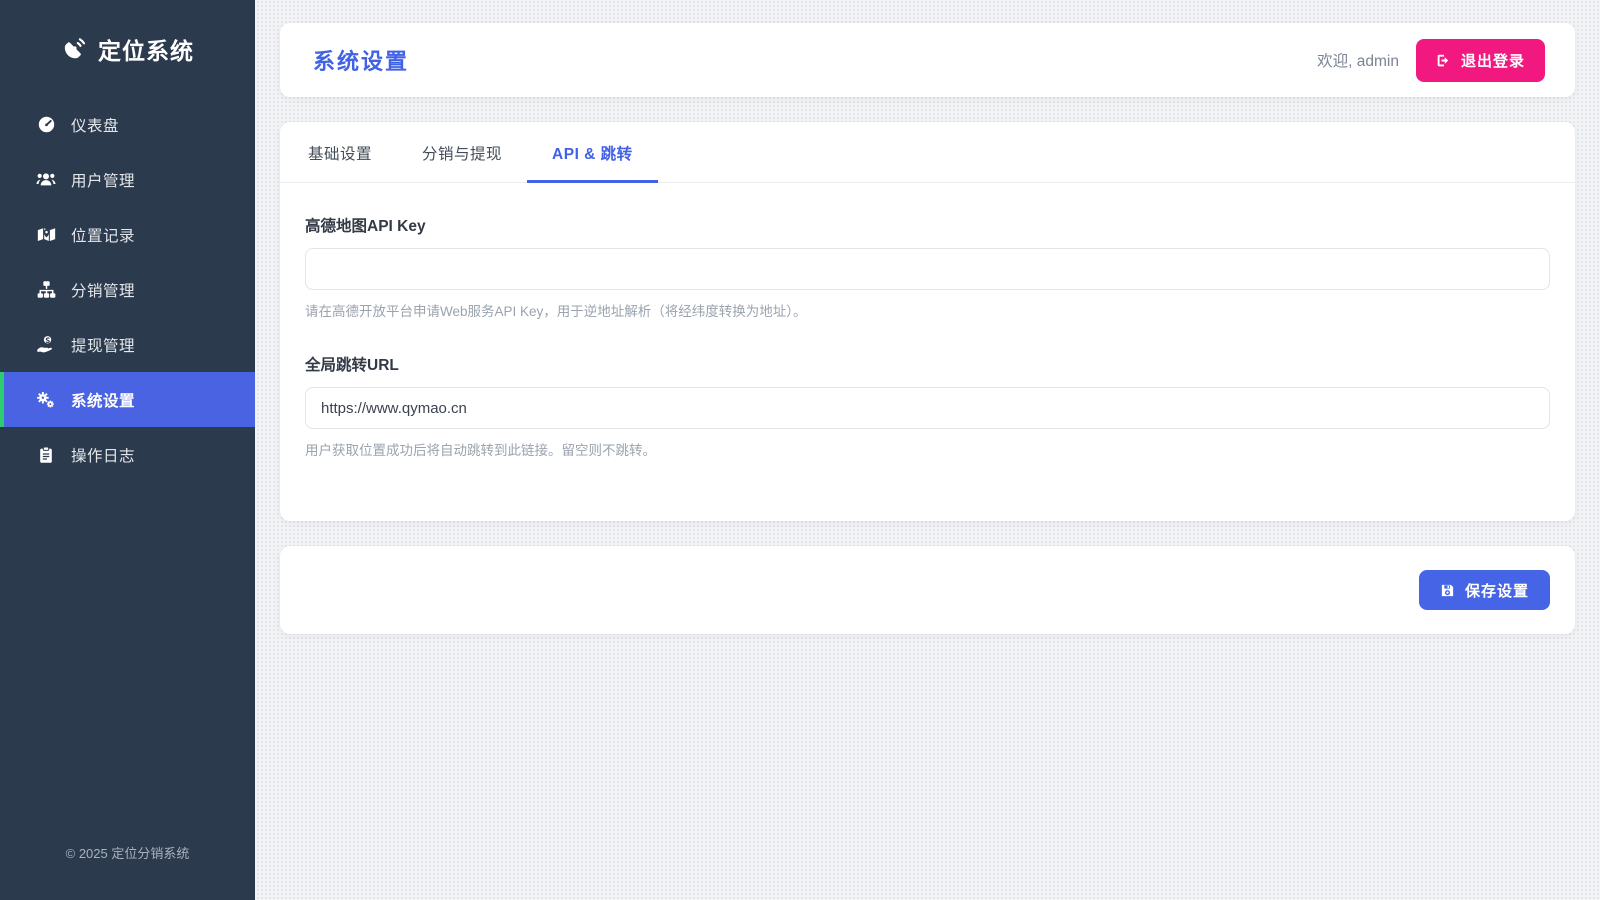  Describe the element at coordinates (46, 124) in the screenshot. I see `gauge-icon` at that location.